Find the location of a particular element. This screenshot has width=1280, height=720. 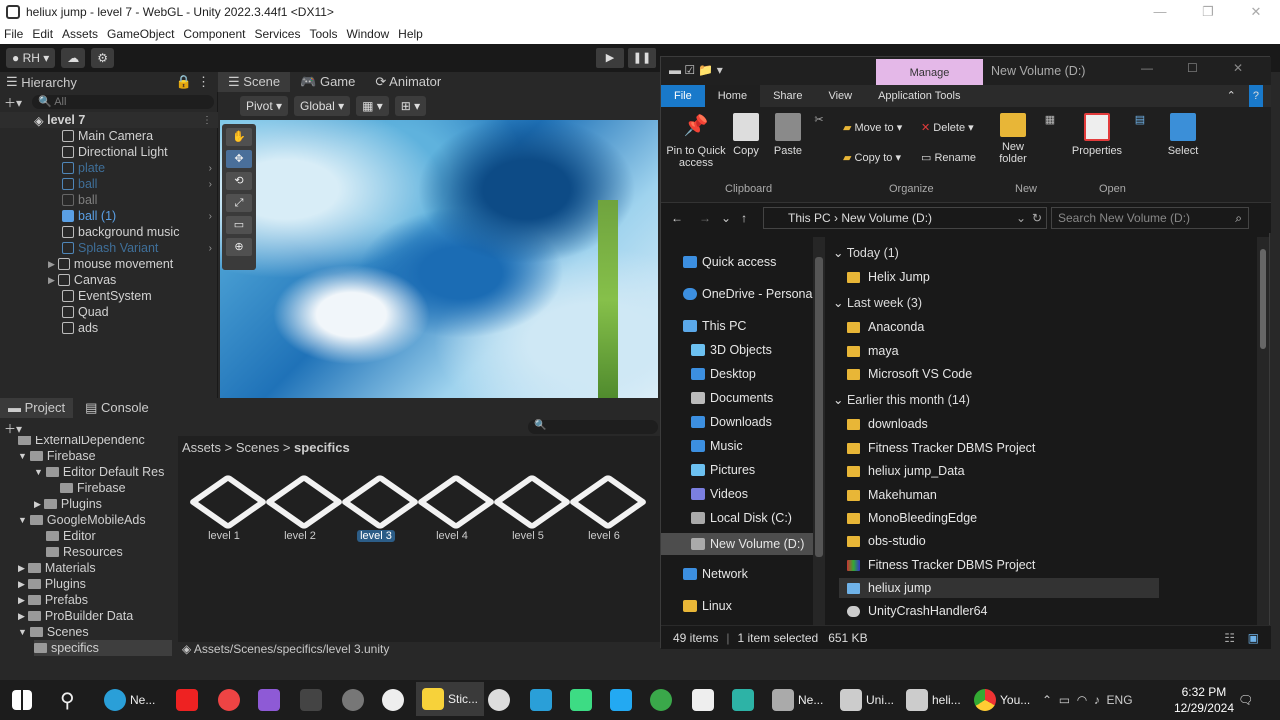

nav-network: Network is located at coordinates (715, 574).